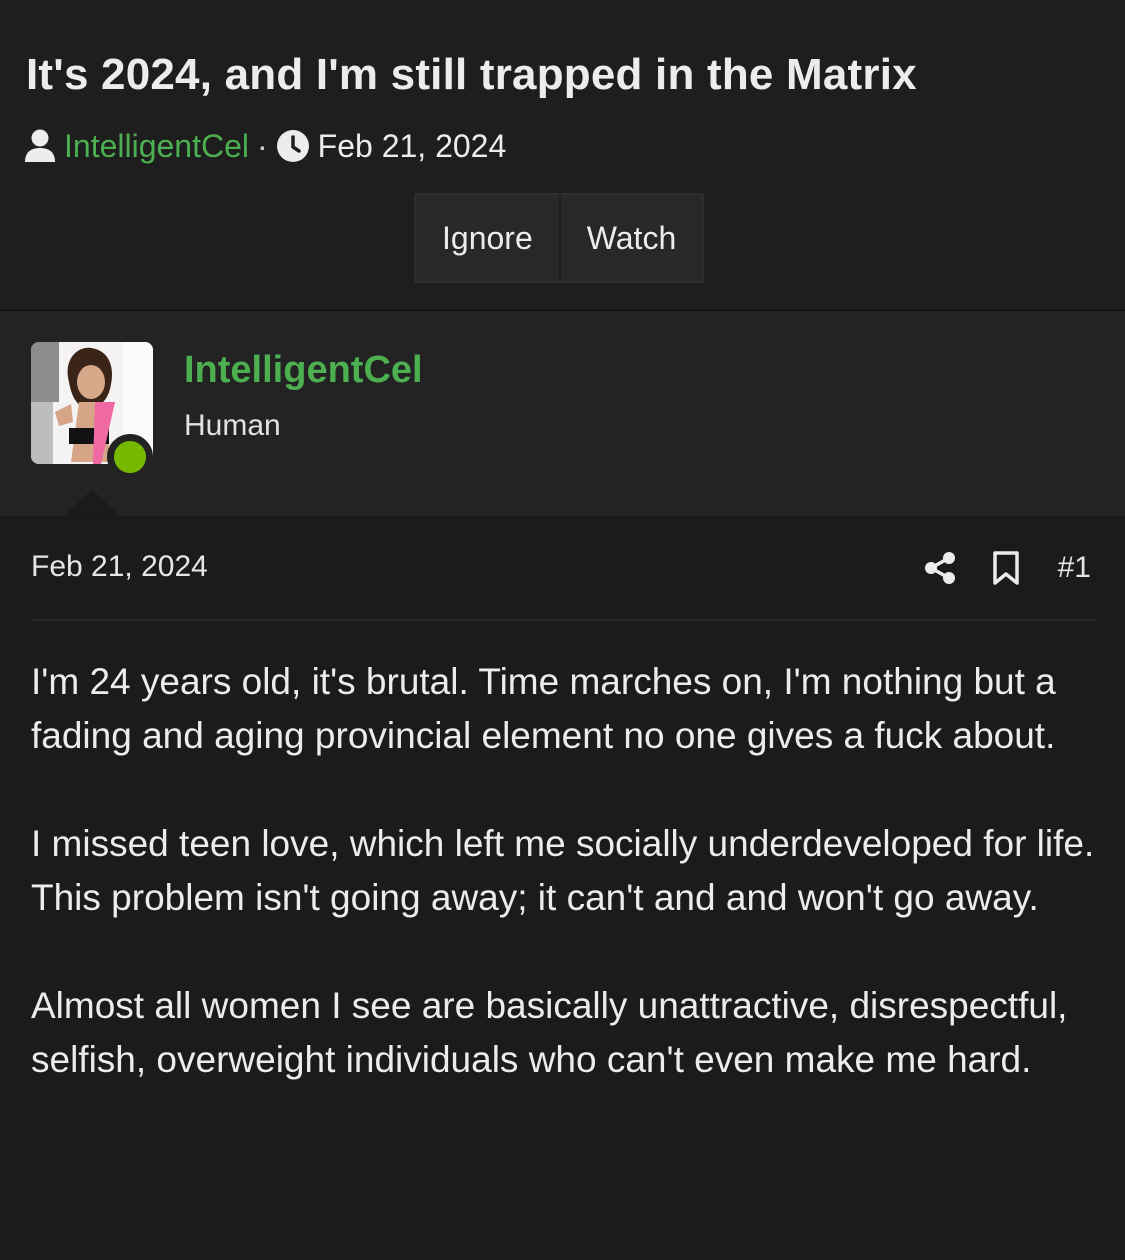 Image resolution: width=1125 pixels, height=1260 pixels. What do you see at coordinates (92, 502) in the screenshot?
I see `message-arrow` at bounding box center [92, 502].